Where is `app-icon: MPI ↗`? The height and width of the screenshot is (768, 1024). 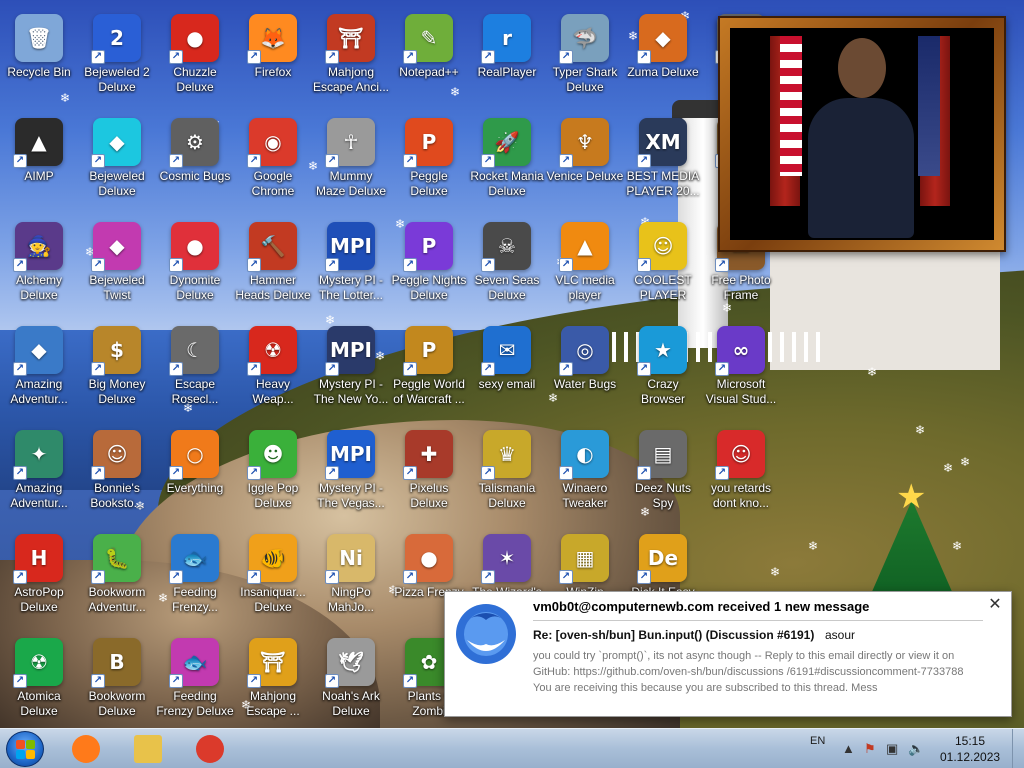 app-icon: MPI ↗ is located at coordinates (350, 455).